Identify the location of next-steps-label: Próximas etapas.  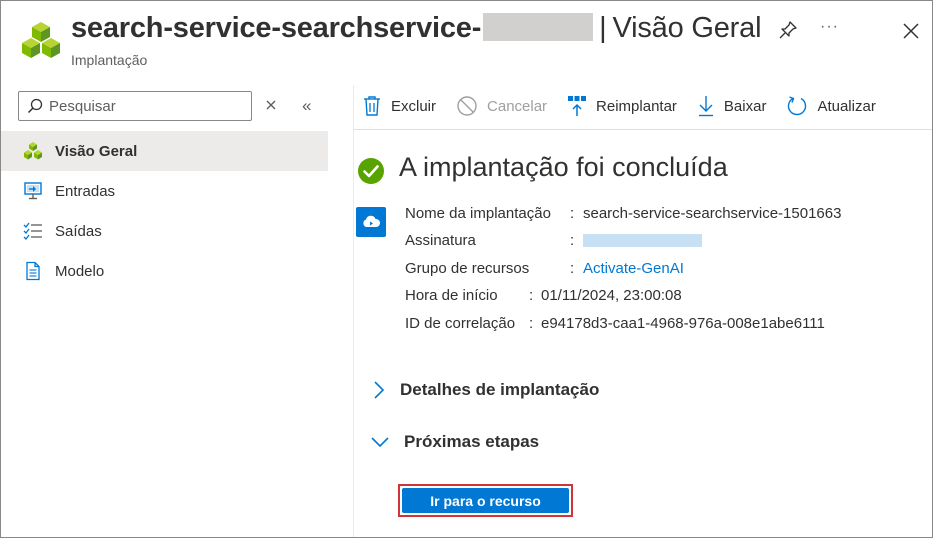
(472, 441).